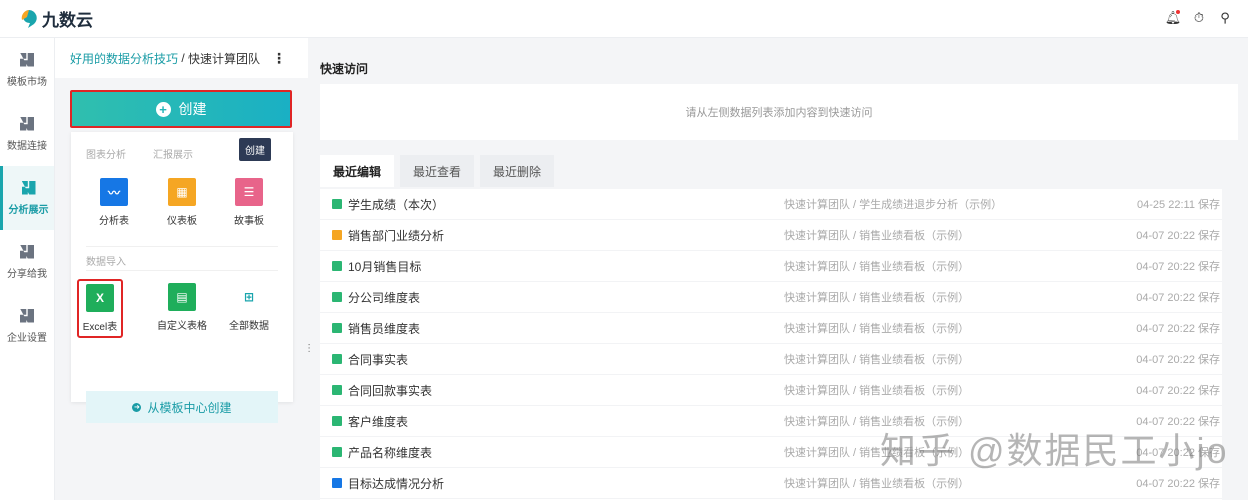  I want to click on item-path: 快速计算团队 / 学生成绩进退步分析（示例）, so click(893, 205).